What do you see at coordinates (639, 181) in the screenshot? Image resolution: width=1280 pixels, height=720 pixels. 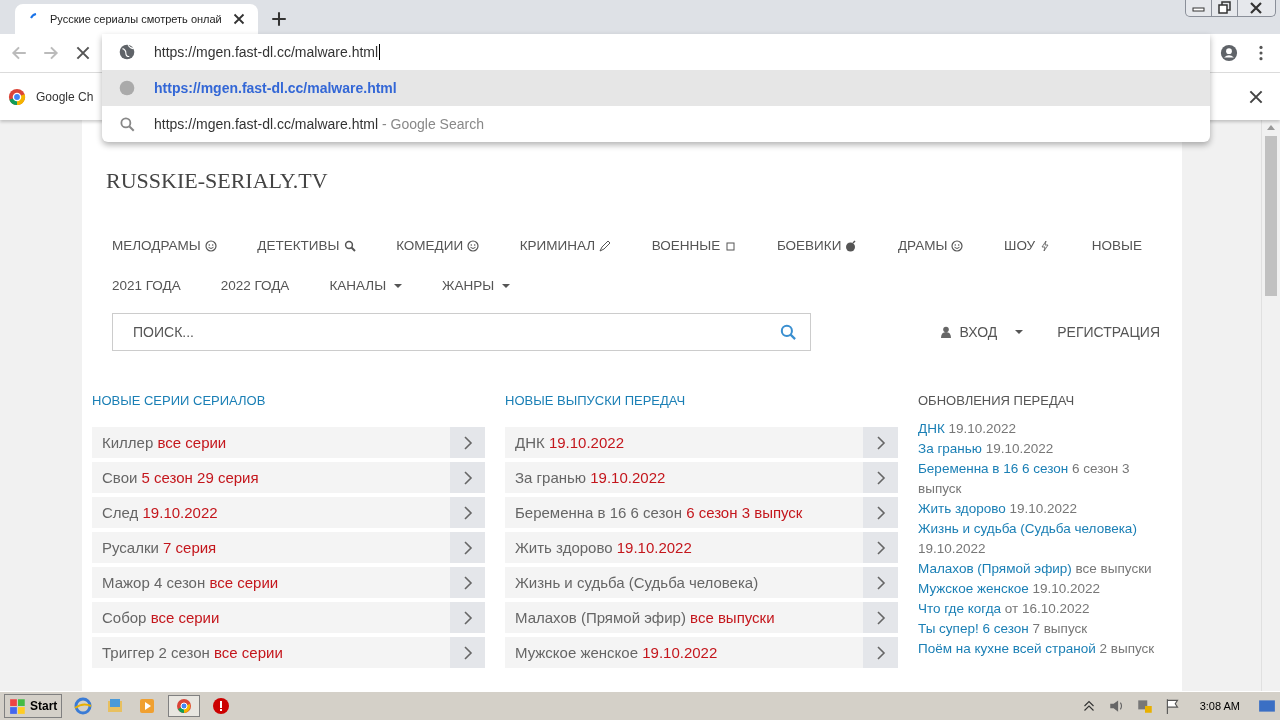 I see `site-logo: RUSSKIE-SERIALY.TV` at bounding box center [639, 181].